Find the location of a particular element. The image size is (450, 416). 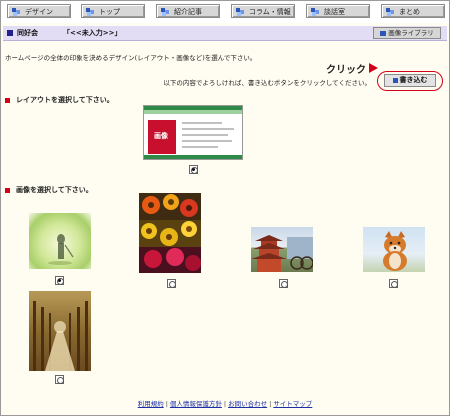

image-library-button: 画像ライブラリ is located at coordinates (407, 33).